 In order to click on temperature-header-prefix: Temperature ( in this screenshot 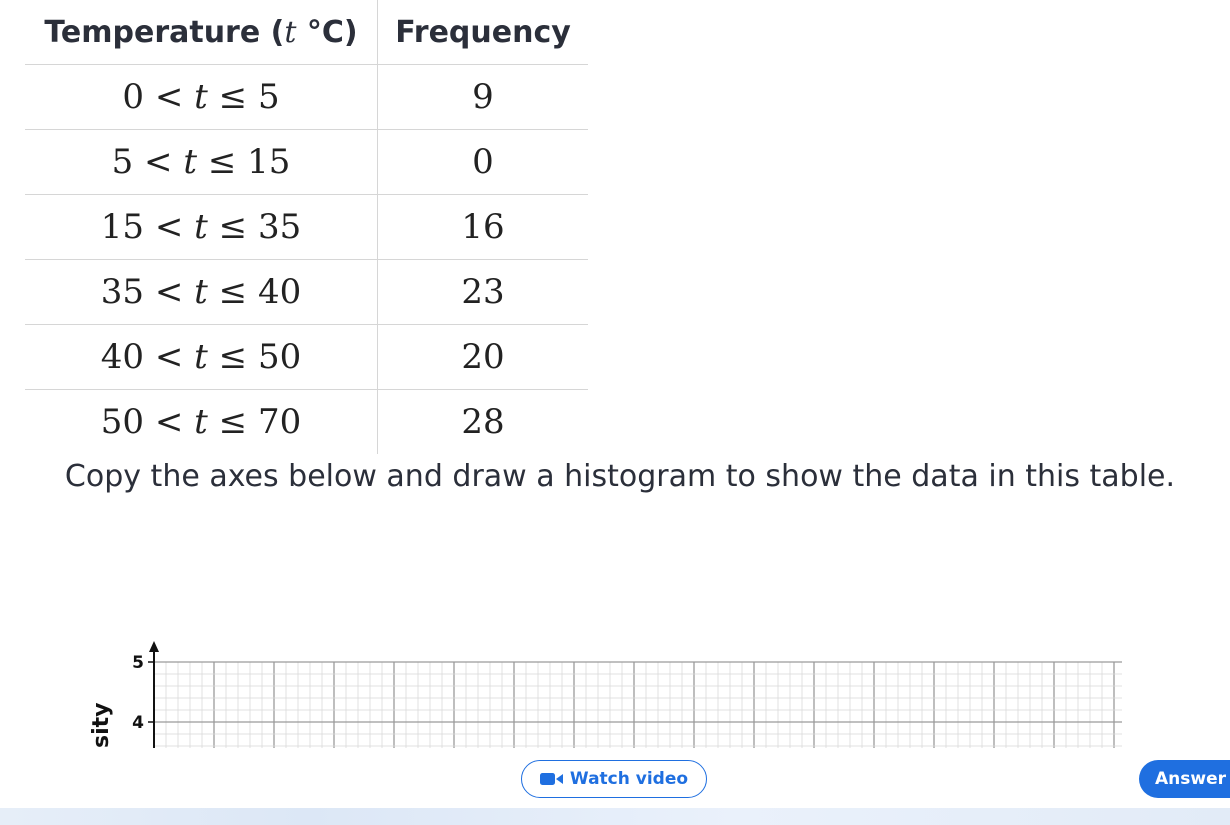, I will do `click(164, 32)`.